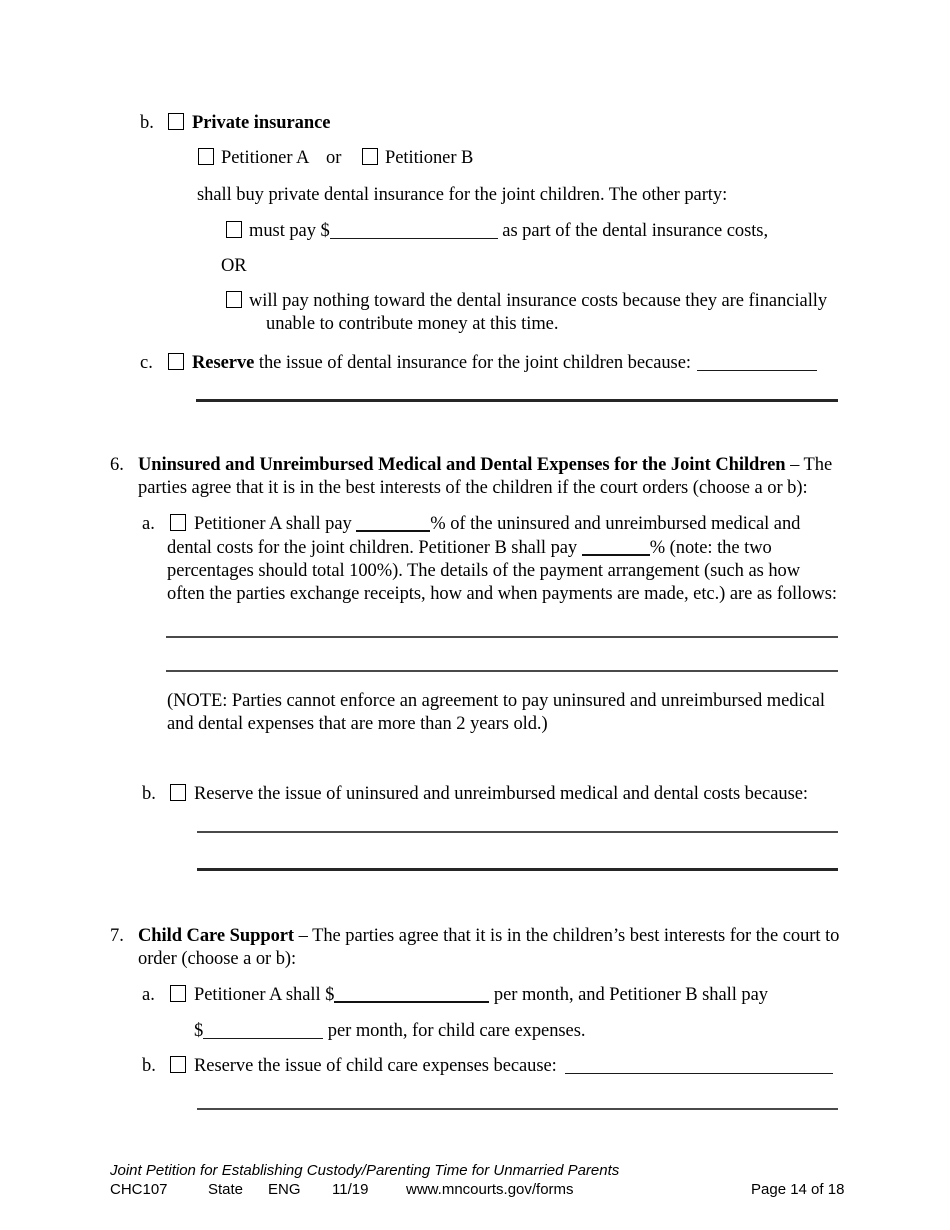  What do you see at coordinates (698, 1066) in the screenshot?
I see `blank-7b-reason` at bounding box center [698, 1066].